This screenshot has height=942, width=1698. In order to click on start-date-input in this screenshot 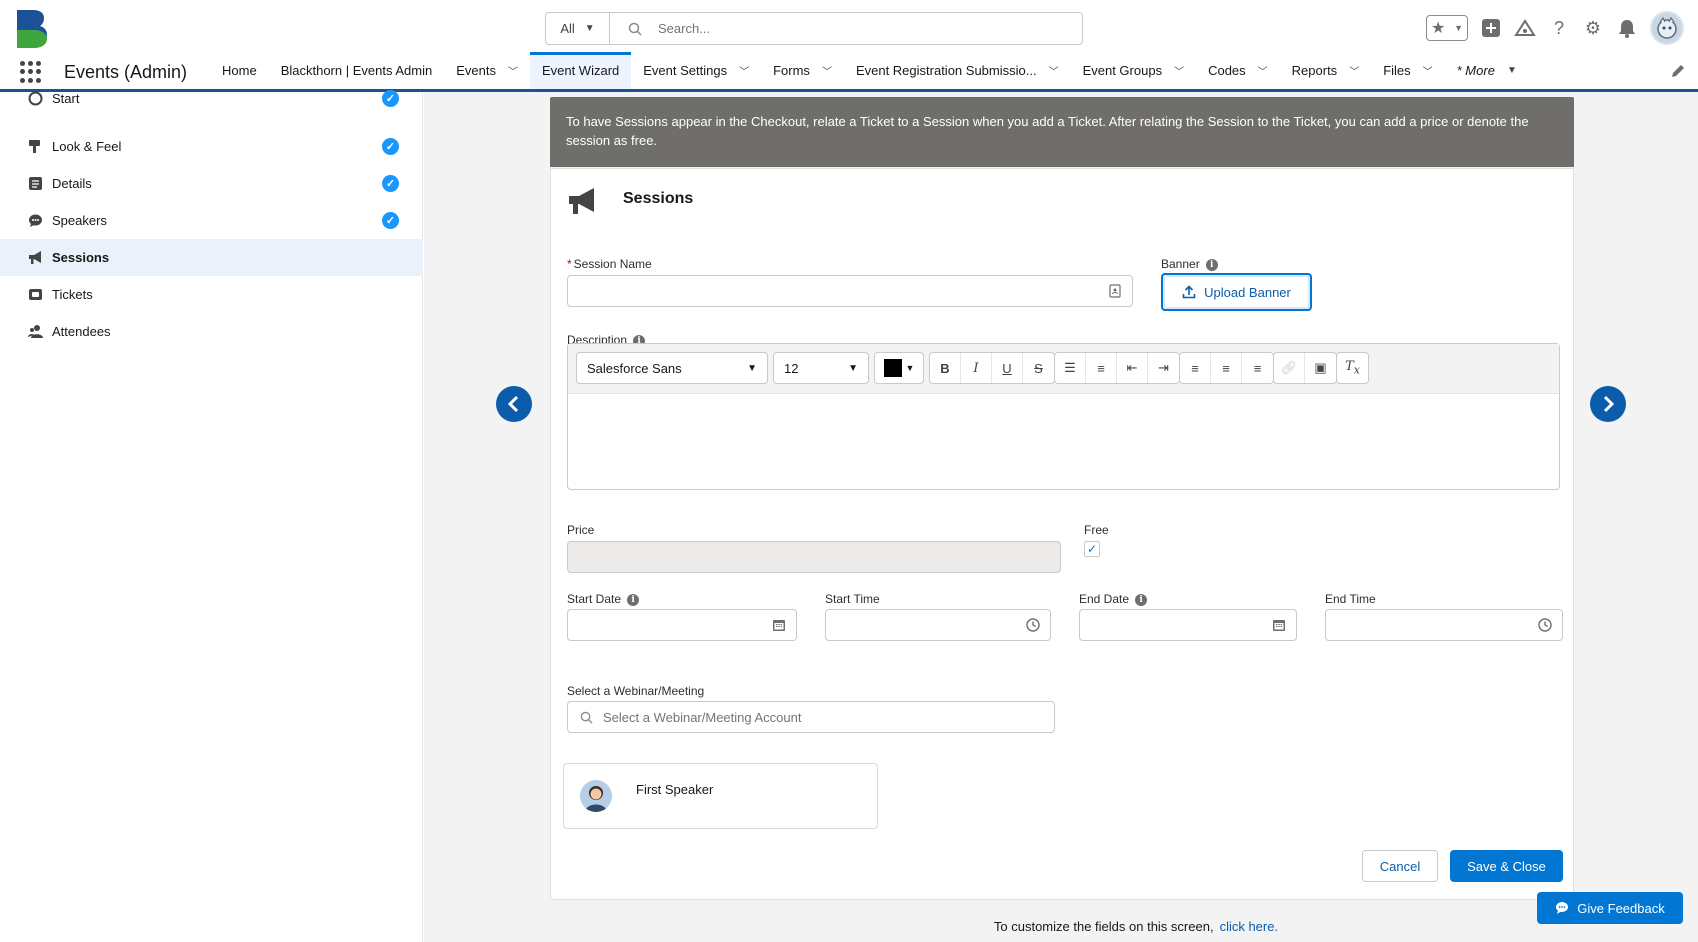, I will do `click(682, 625)`.